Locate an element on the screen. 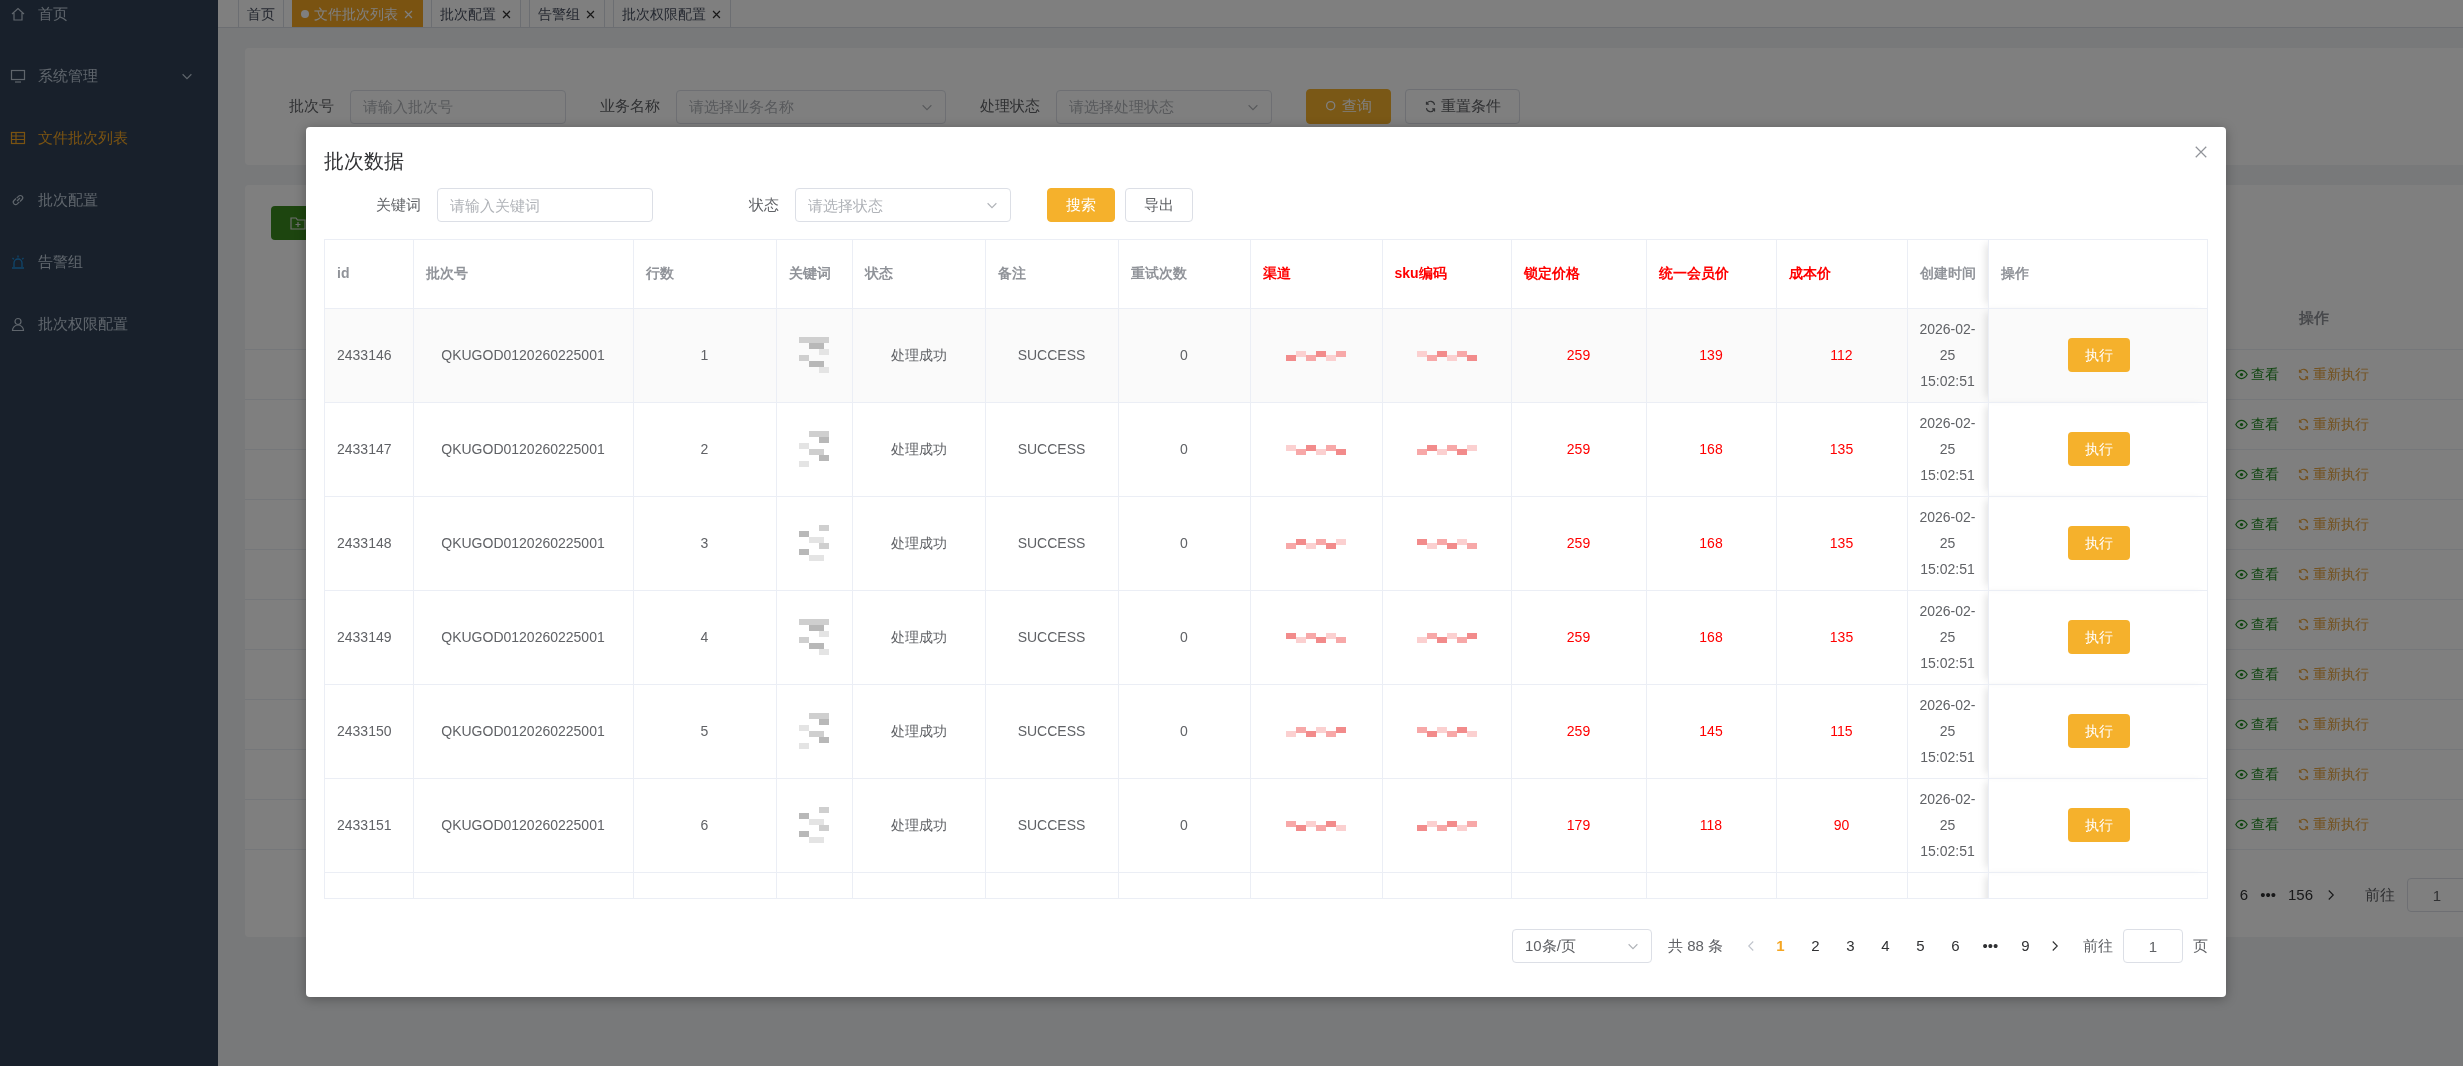 The height and width of the screenshot is (1066, 2463). sidebar-item: 批次配置 is located at coordinates (109, 200).